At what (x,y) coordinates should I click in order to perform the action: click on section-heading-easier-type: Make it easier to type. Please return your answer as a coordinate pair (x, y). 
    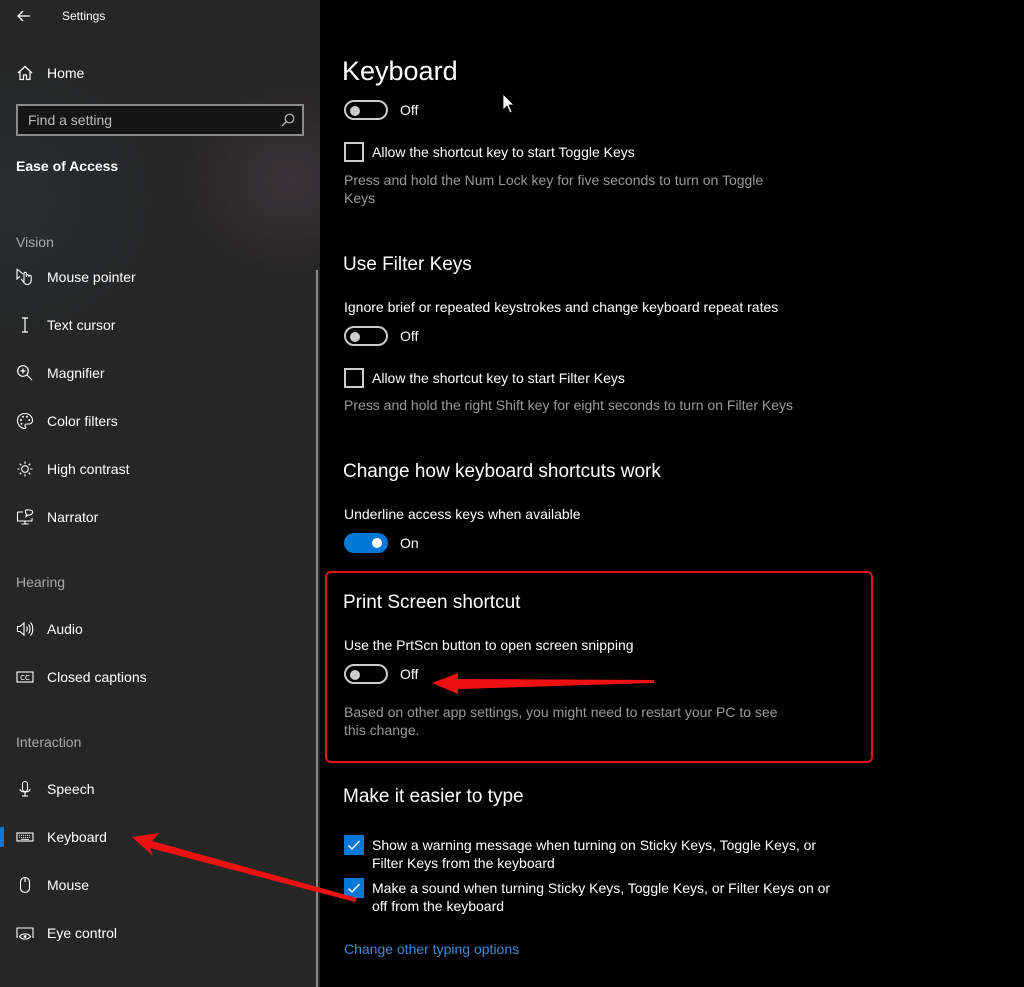
    Looking at the image, I should click on (433, 796).